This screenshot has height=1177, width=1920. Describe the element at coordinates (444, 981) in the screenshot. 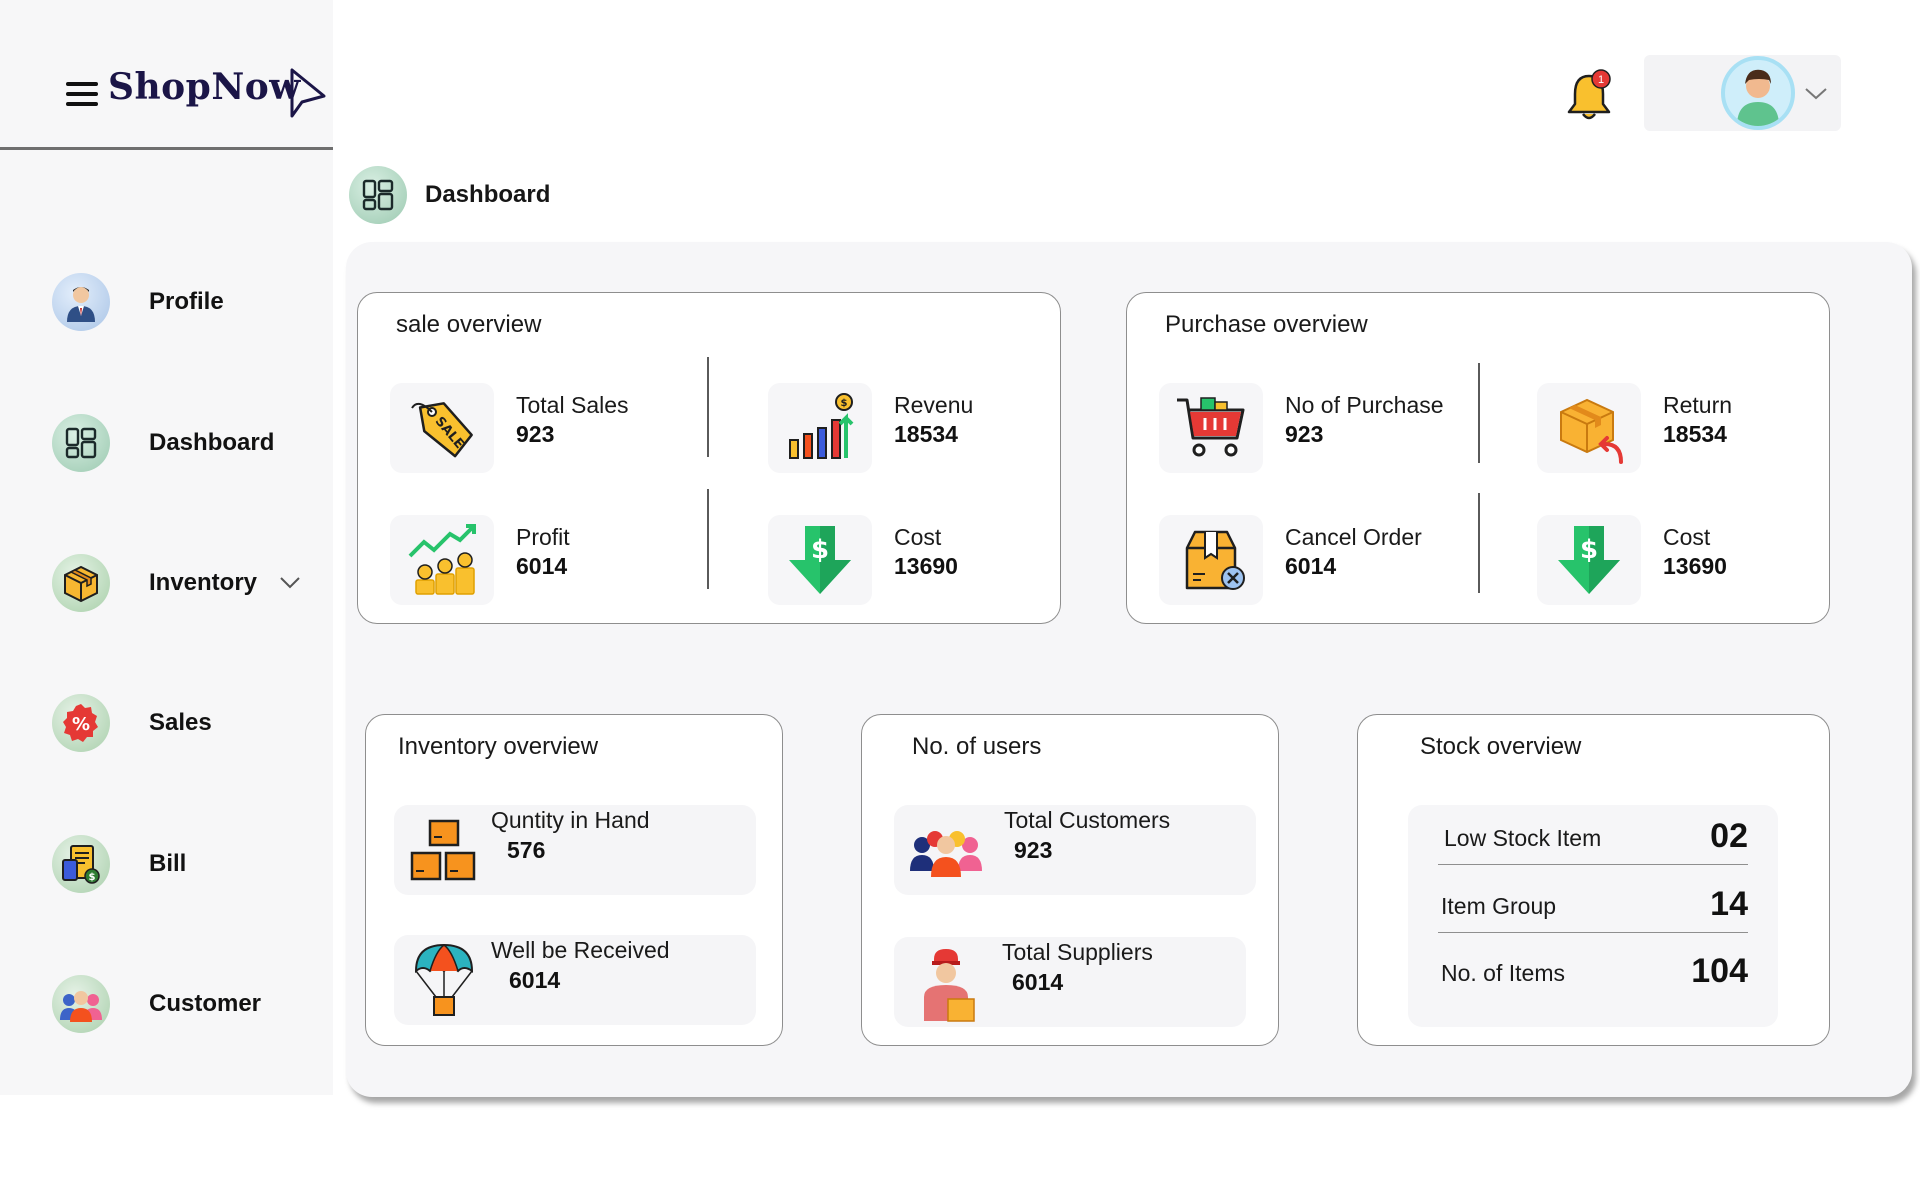

I see `parachute-box-icon` at that location.